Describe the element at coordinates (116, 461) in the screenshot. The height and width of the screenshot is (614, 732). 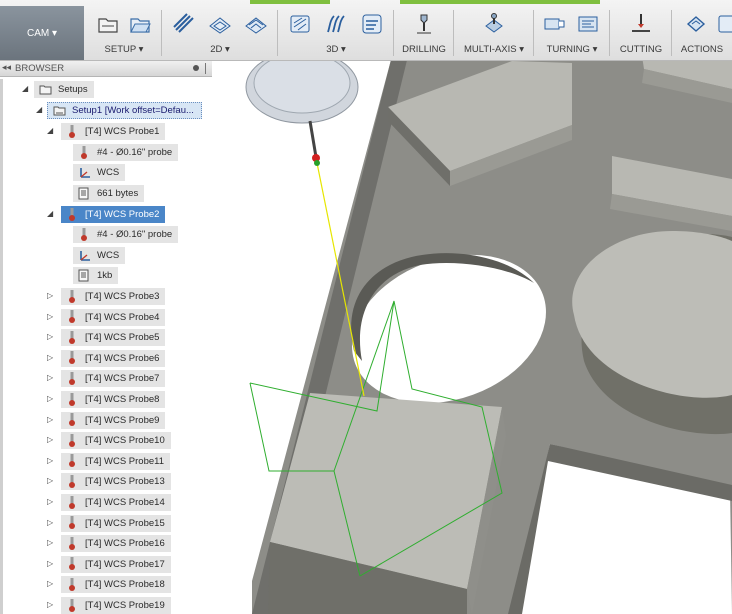
I see `tree-node-probe: [T4] WCS Probe11` at that location.